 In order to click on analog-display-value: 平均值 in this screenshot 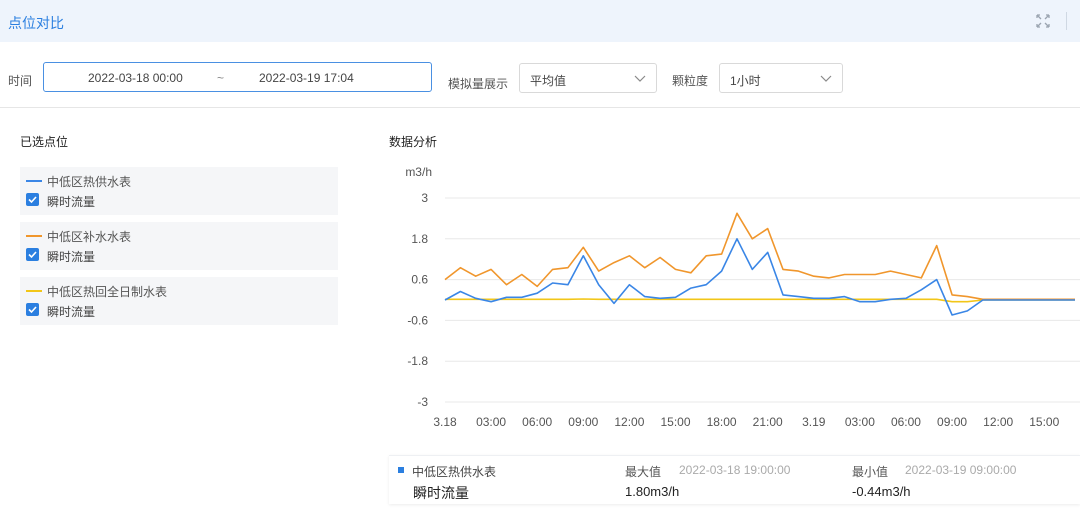, I will do `click(548, 81)`.